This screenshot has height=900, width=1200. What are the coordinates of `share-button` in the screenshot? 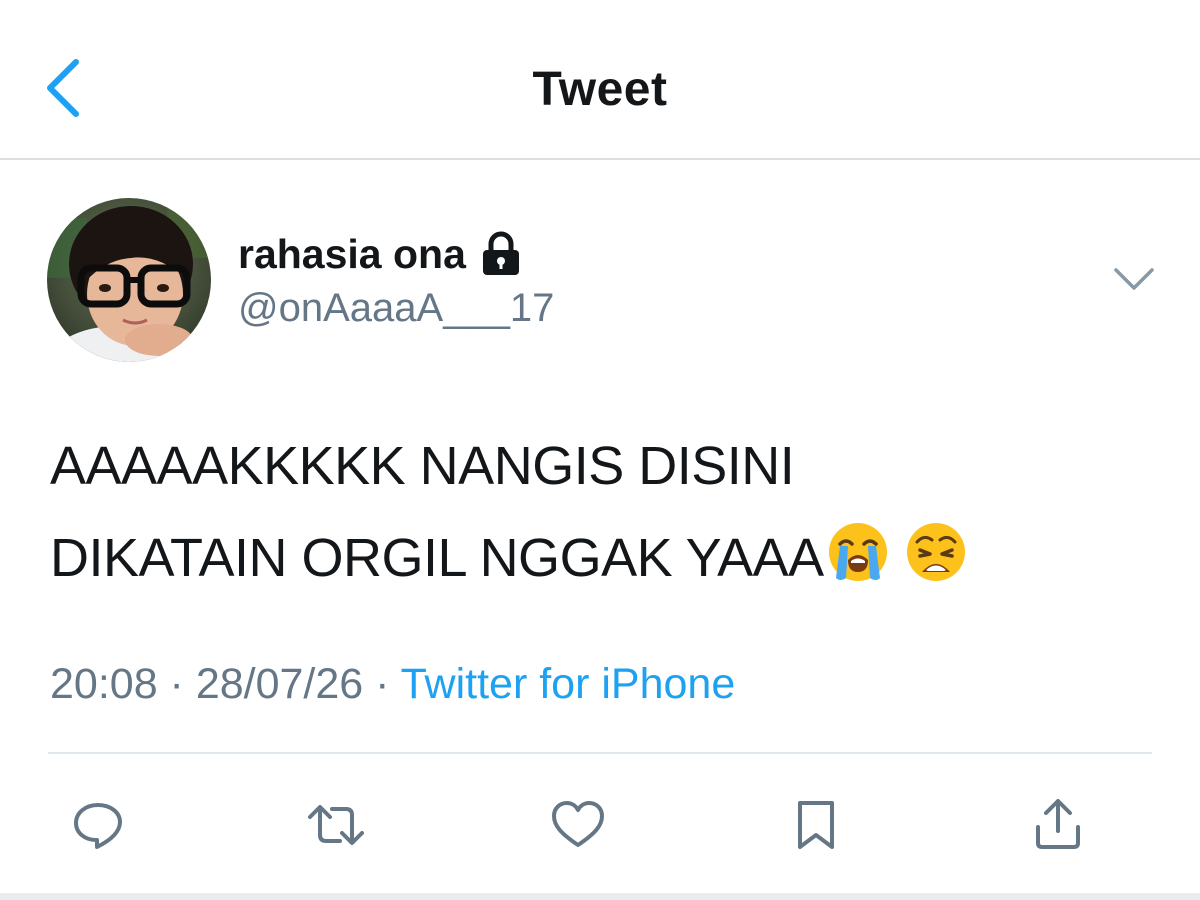 It's located at (1058, 825).